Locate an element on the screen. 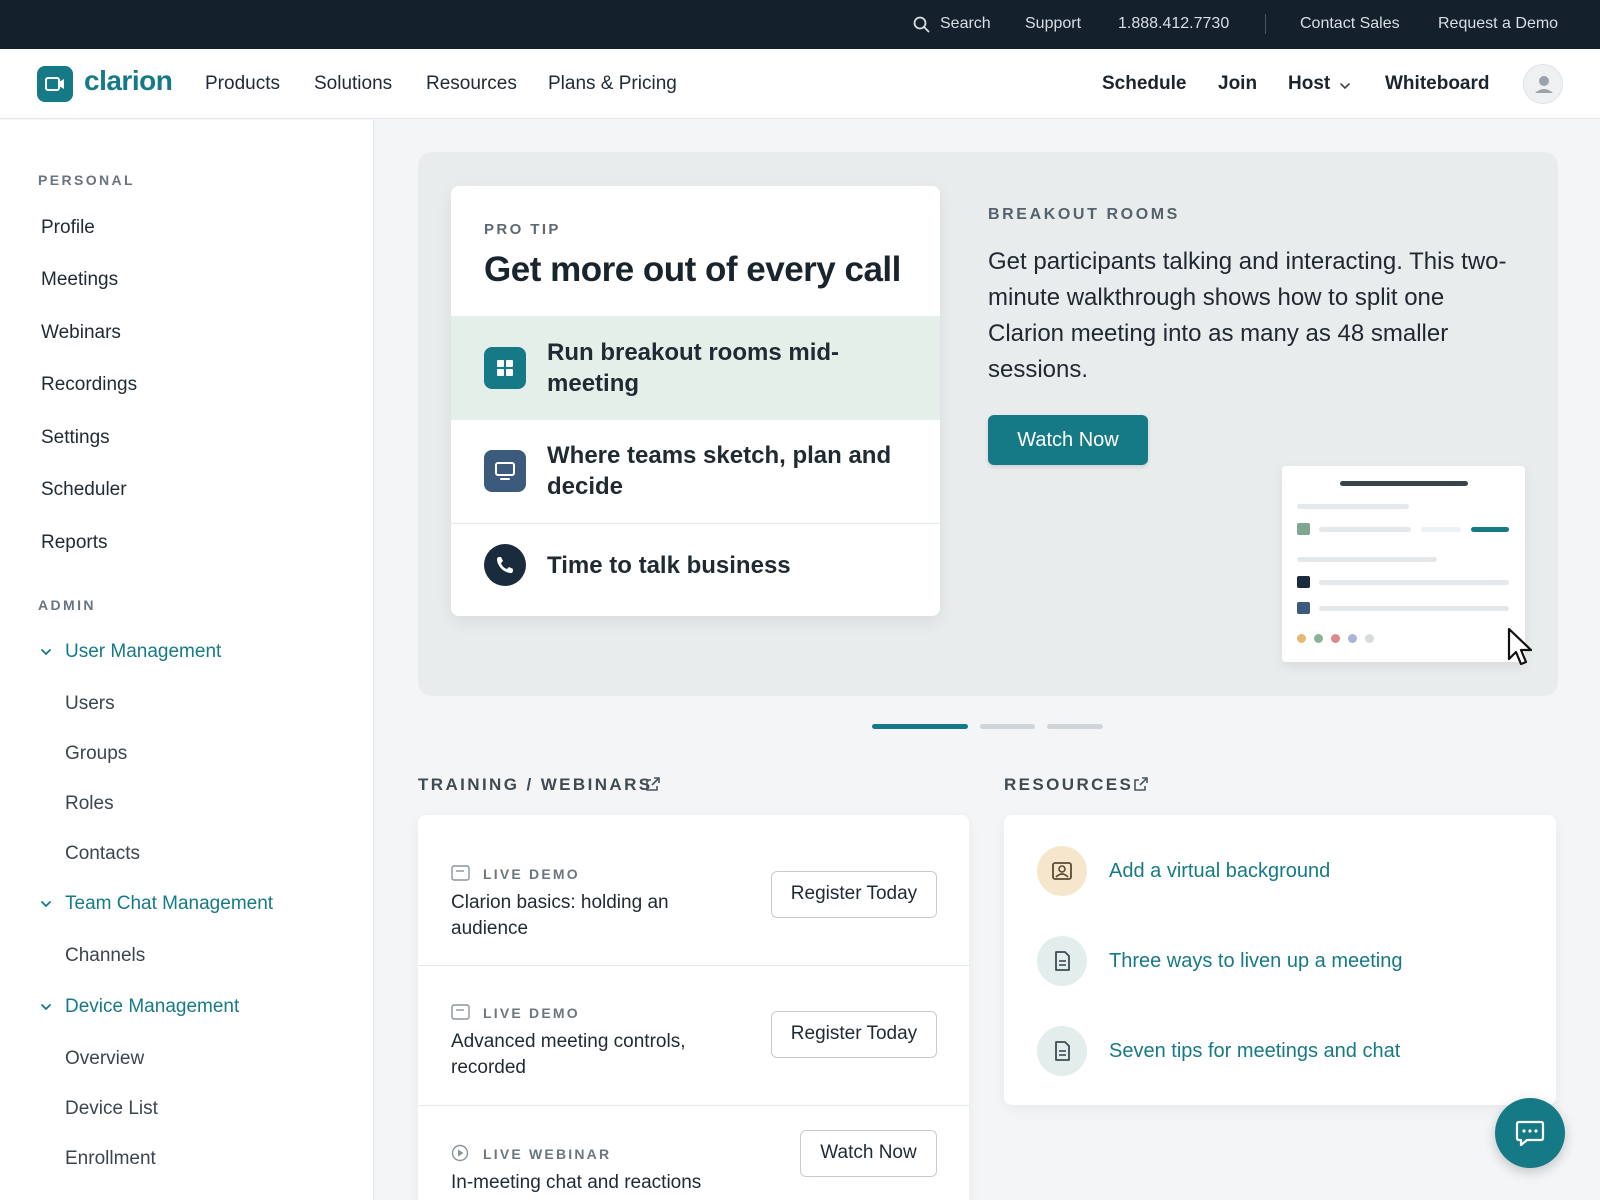  search-icon is located at coordinates (921, 24).